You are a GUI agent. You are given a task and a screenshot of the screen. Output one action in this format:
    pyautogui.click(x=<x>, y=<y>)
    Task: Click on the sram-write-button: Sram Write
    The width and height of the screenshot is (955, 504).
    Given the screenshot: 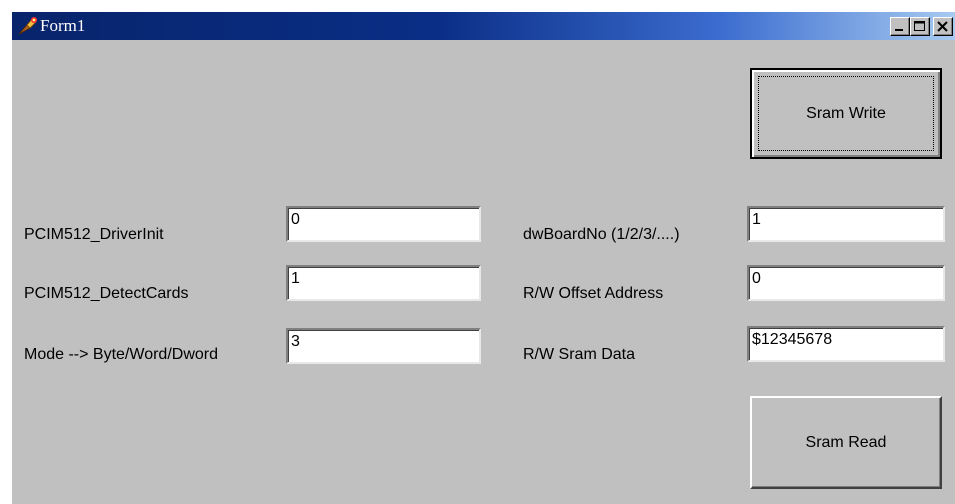 What is the action you would take?
    pyautogui.click(x=846, y=113)
    